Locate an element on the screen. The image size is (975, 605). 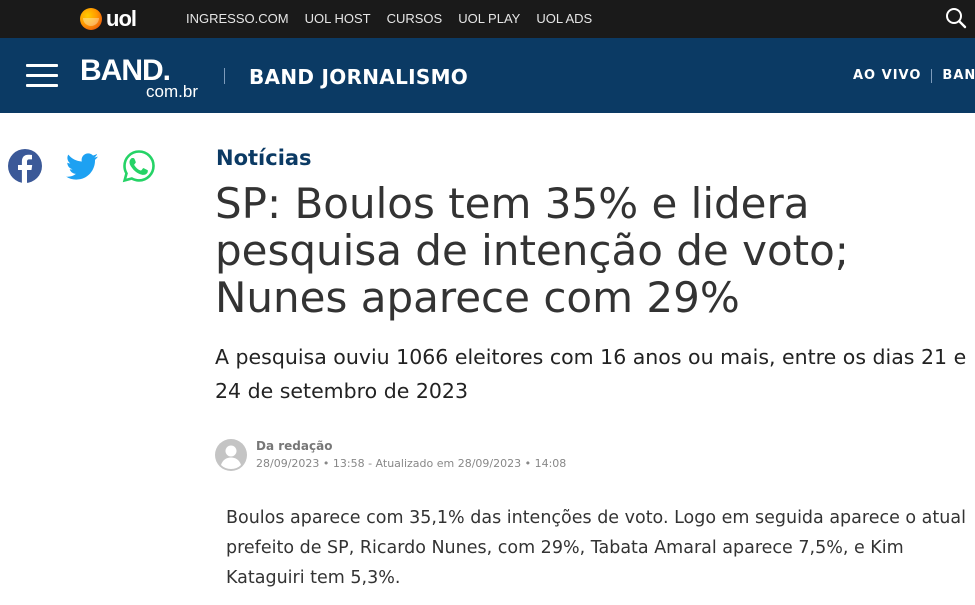
uol-link-uol-play: UOL PLAY is located at coordinates (489, 18).